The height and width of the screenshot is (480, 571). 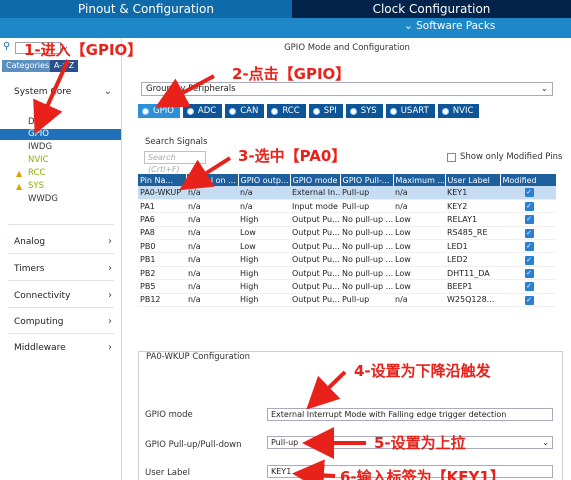 I want to click on show-modified-toggle: Show only Modified Pins, so click(x=504, y=157).